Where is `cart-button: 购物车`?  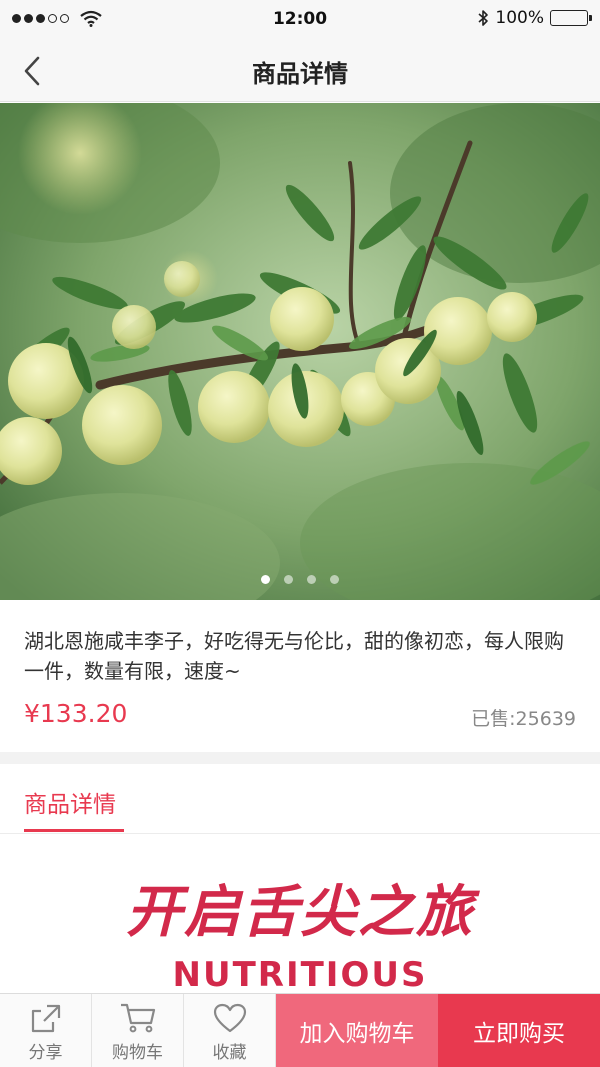
cart-button: 购物车 is located at coordinates (138, 1030).